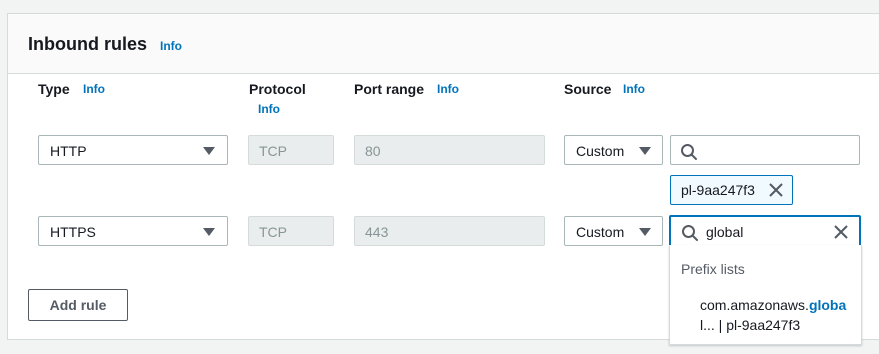 The image size is (879, 354). Describe the element at coordinates (588, 89) in the screenshot. I see `column-header-source: Source` at that location.